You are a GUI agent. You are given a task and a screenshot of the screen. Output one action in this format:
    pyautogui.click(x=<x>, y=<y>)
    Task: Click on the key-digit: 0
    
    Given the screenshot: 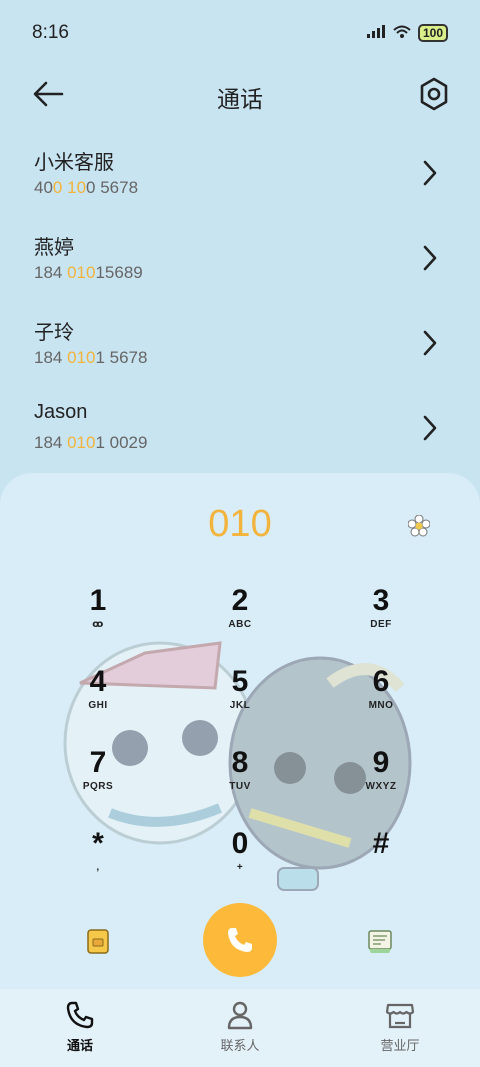 What is the action you would take?
    pyautogui.click(x=240, y=843)
    